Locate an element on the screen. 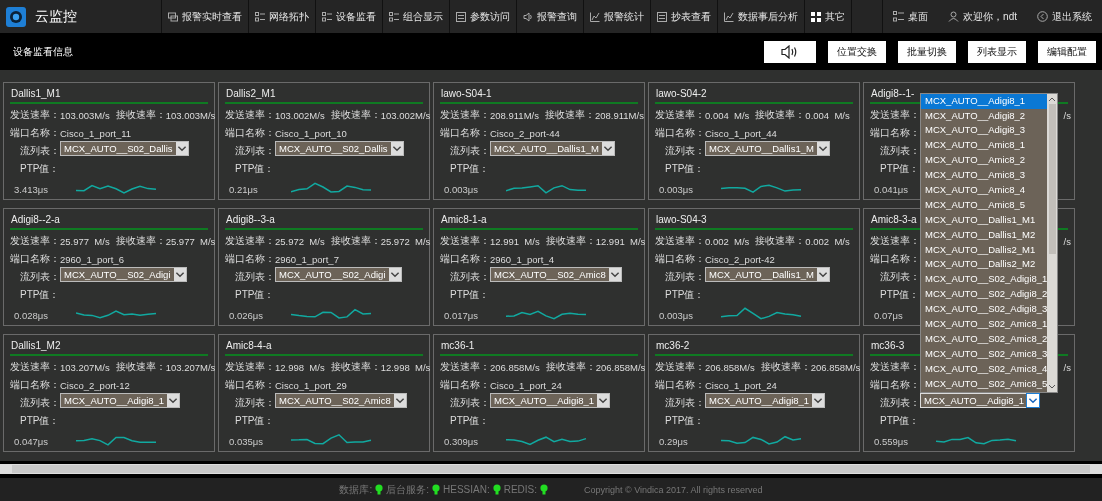 The width and height of the screenshot is (1102, 501). dropdown-option: MCX_AUTO__Amic8_1 is located at coordinates (984, 146).